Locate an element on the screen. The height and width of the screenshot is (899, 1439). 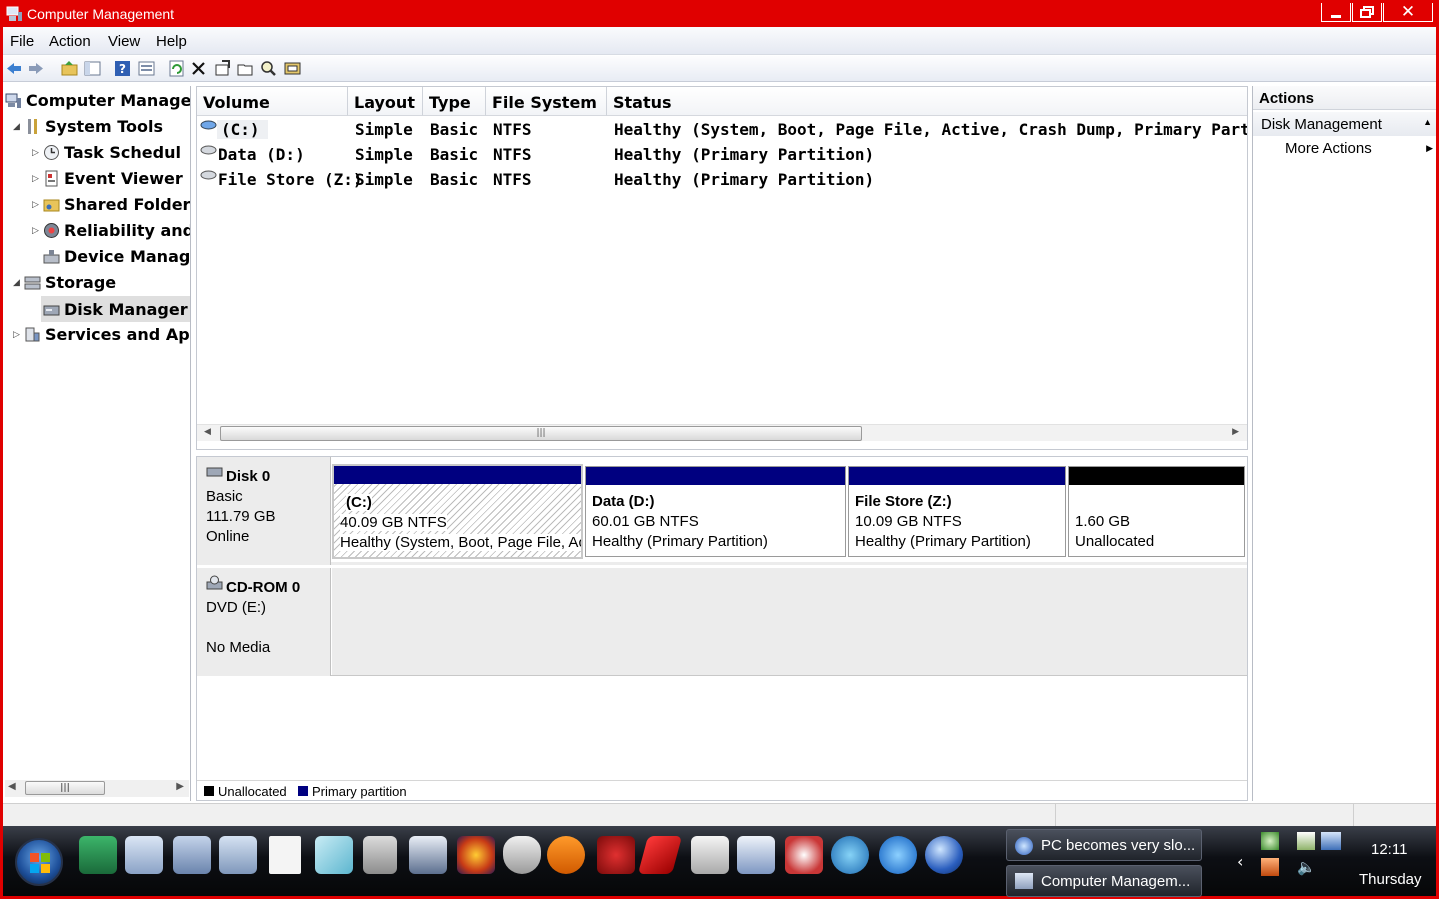
open-icon is located at coordinates (245, 68).